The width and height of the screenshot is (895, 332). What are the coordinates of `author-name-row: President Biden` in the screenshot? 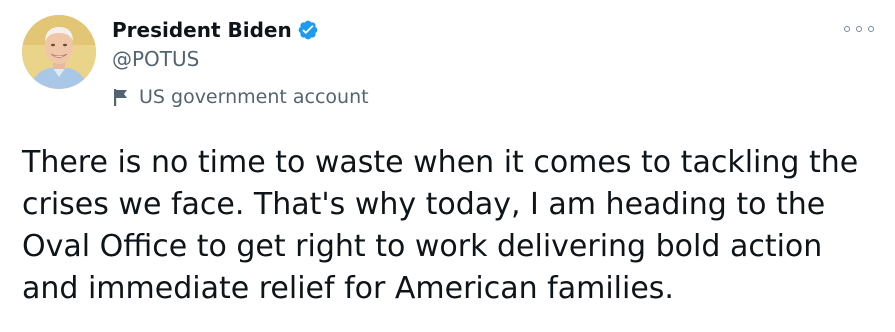 It's located at (215, 30).